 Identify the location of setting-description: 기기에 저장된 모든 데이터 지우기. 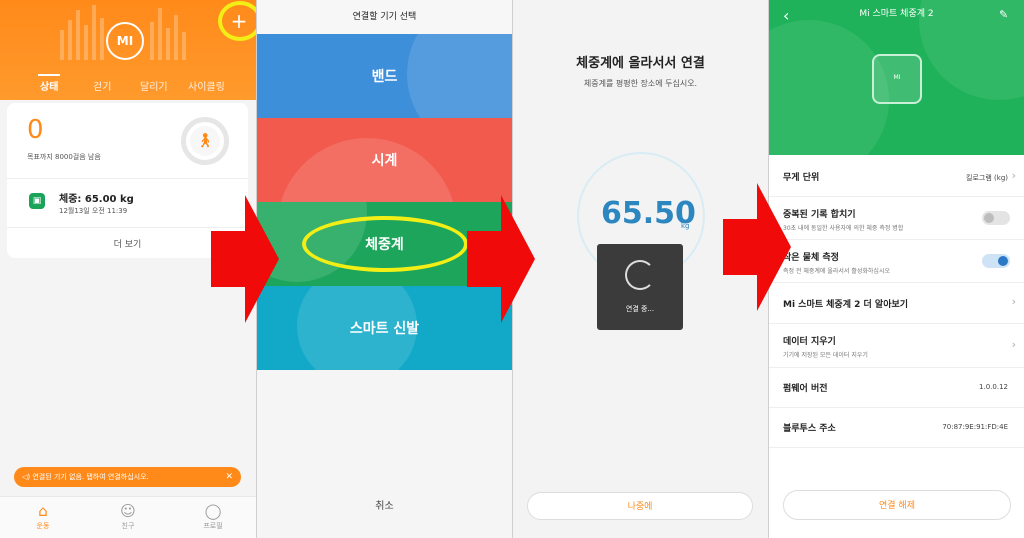
(825, 355).